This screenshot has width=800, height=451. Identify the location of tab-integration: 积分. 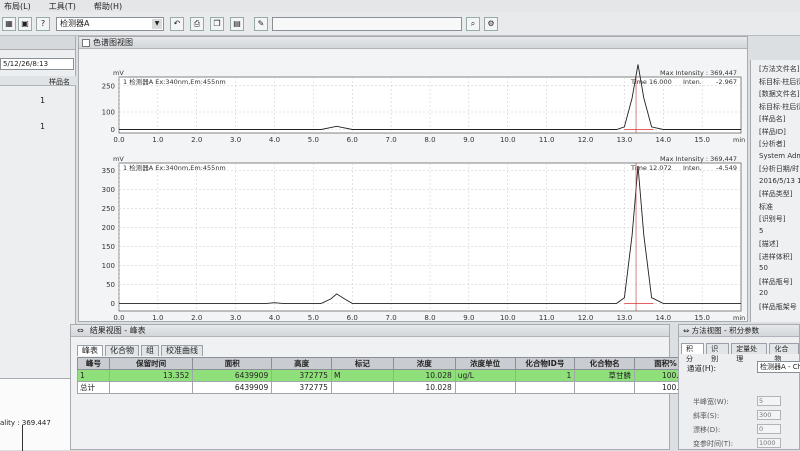
(693, 353).